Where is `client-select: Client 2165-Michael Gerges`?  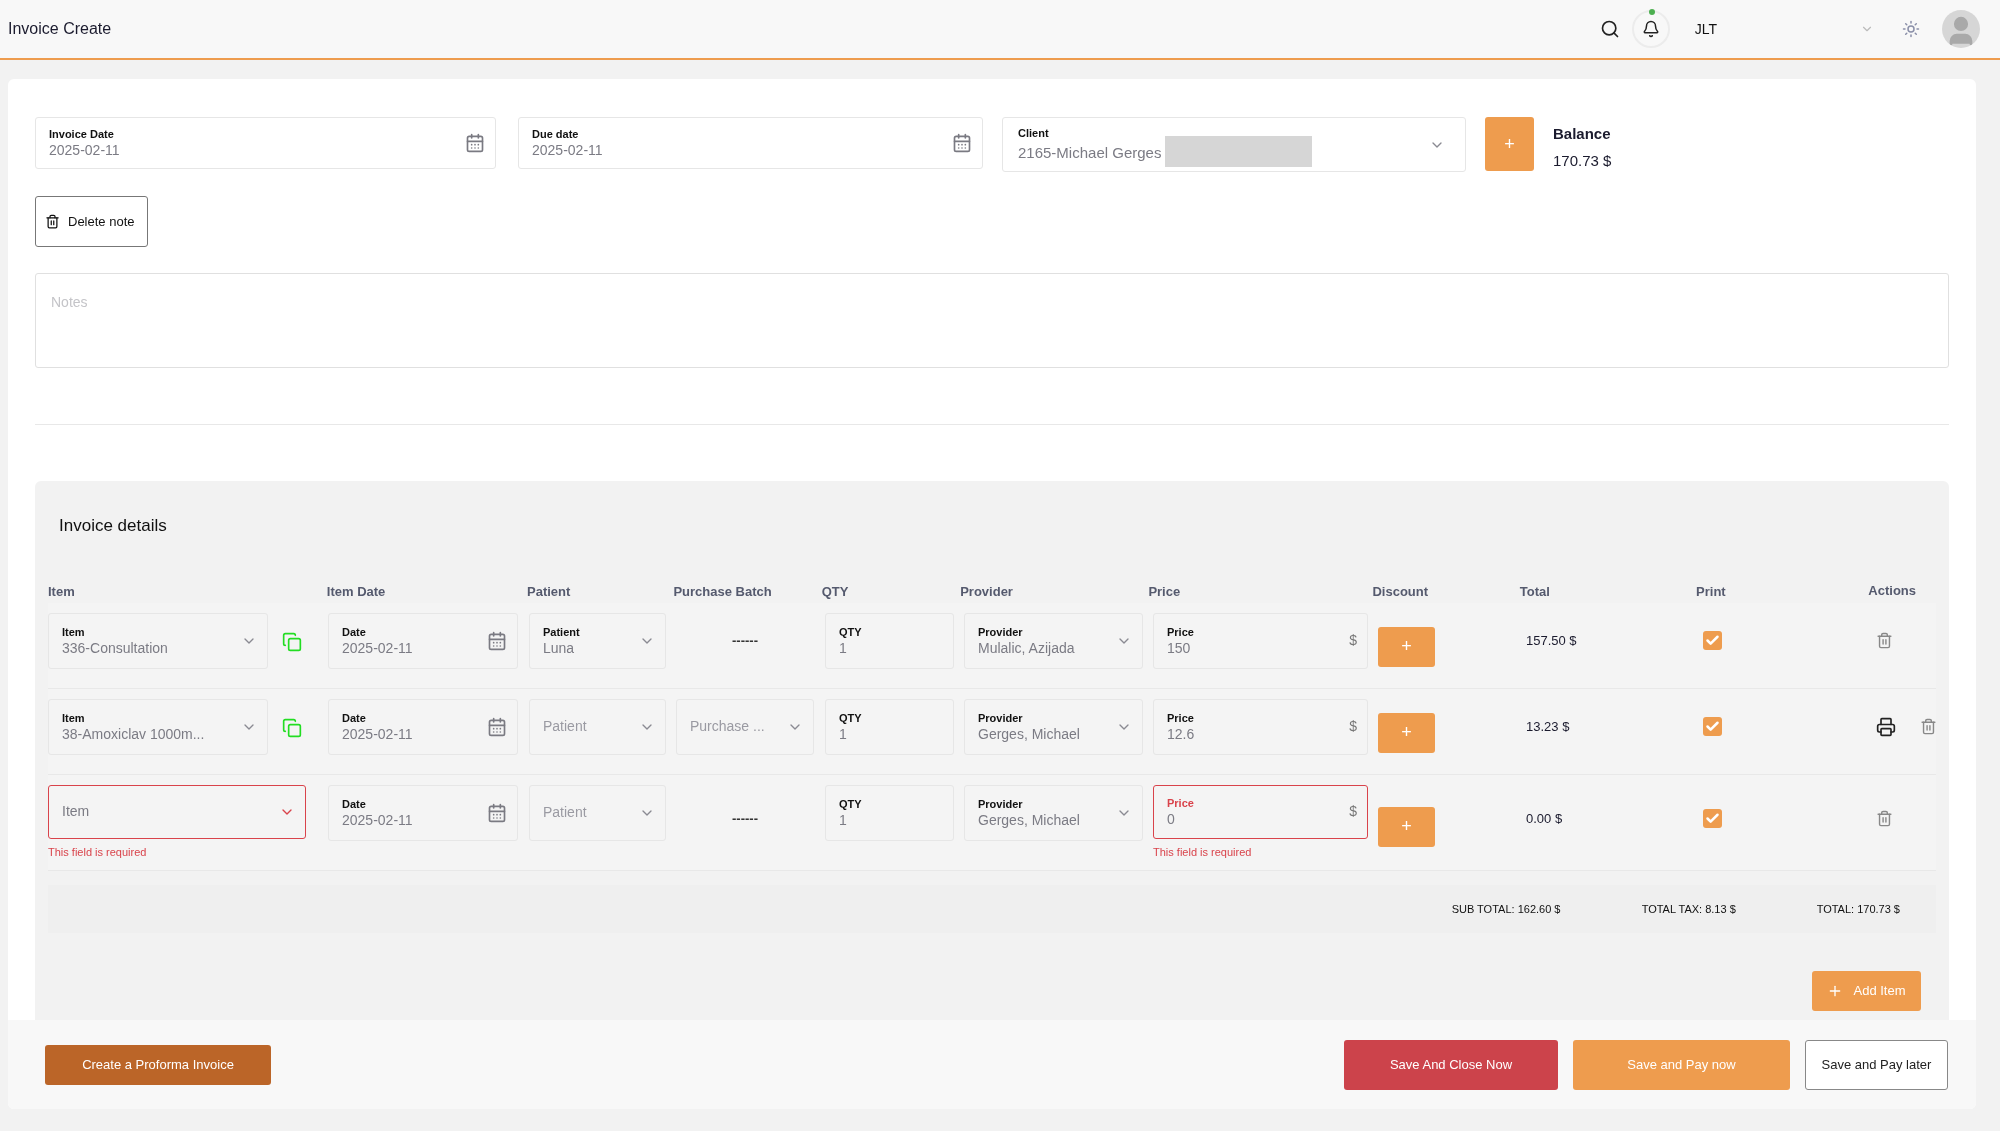 client-select: Client 2165-Michael Gerges is located at coordinates (1234, 144).